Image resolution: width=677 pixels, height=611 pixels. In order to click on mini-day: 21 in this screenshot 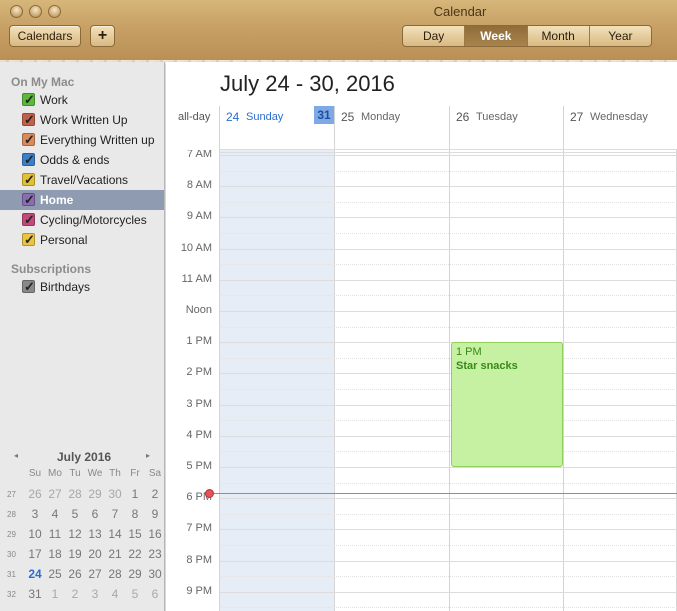, I will do `click(115, 554)`.